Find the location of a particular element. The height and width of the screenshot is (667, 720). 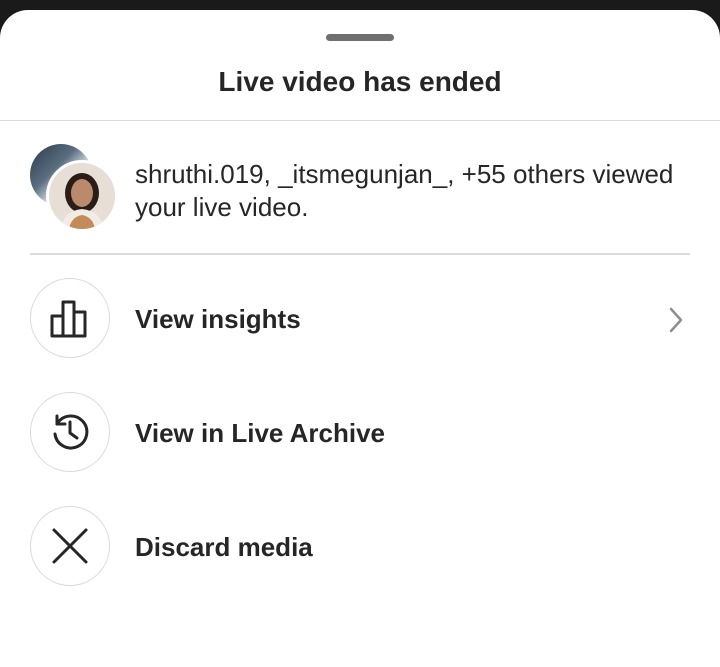

history-icon is located at coordinates (71, 432).